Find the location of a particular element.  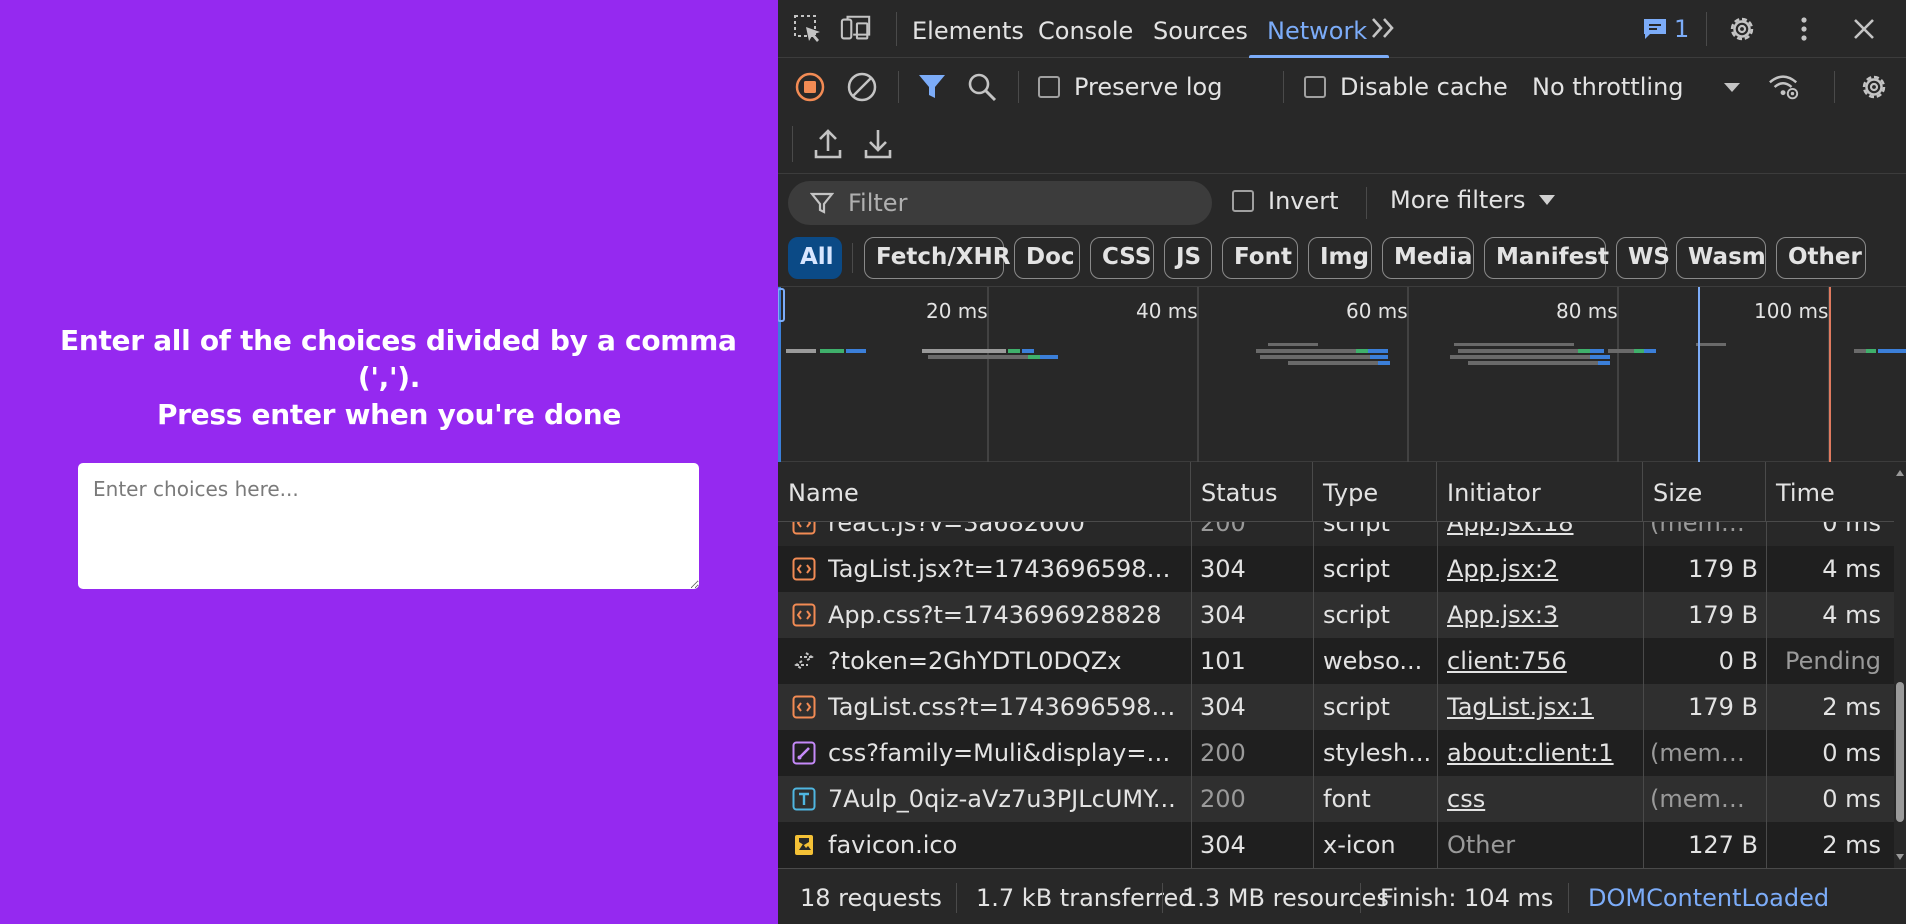

column-header-type: Type is located at coordinates (1375, 492).